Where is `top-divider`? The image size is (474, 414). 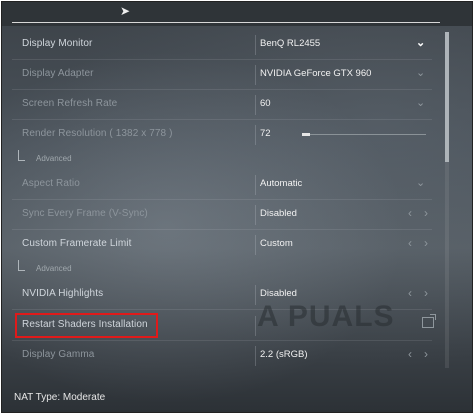
top-divider is located at coordinates (226, 22).